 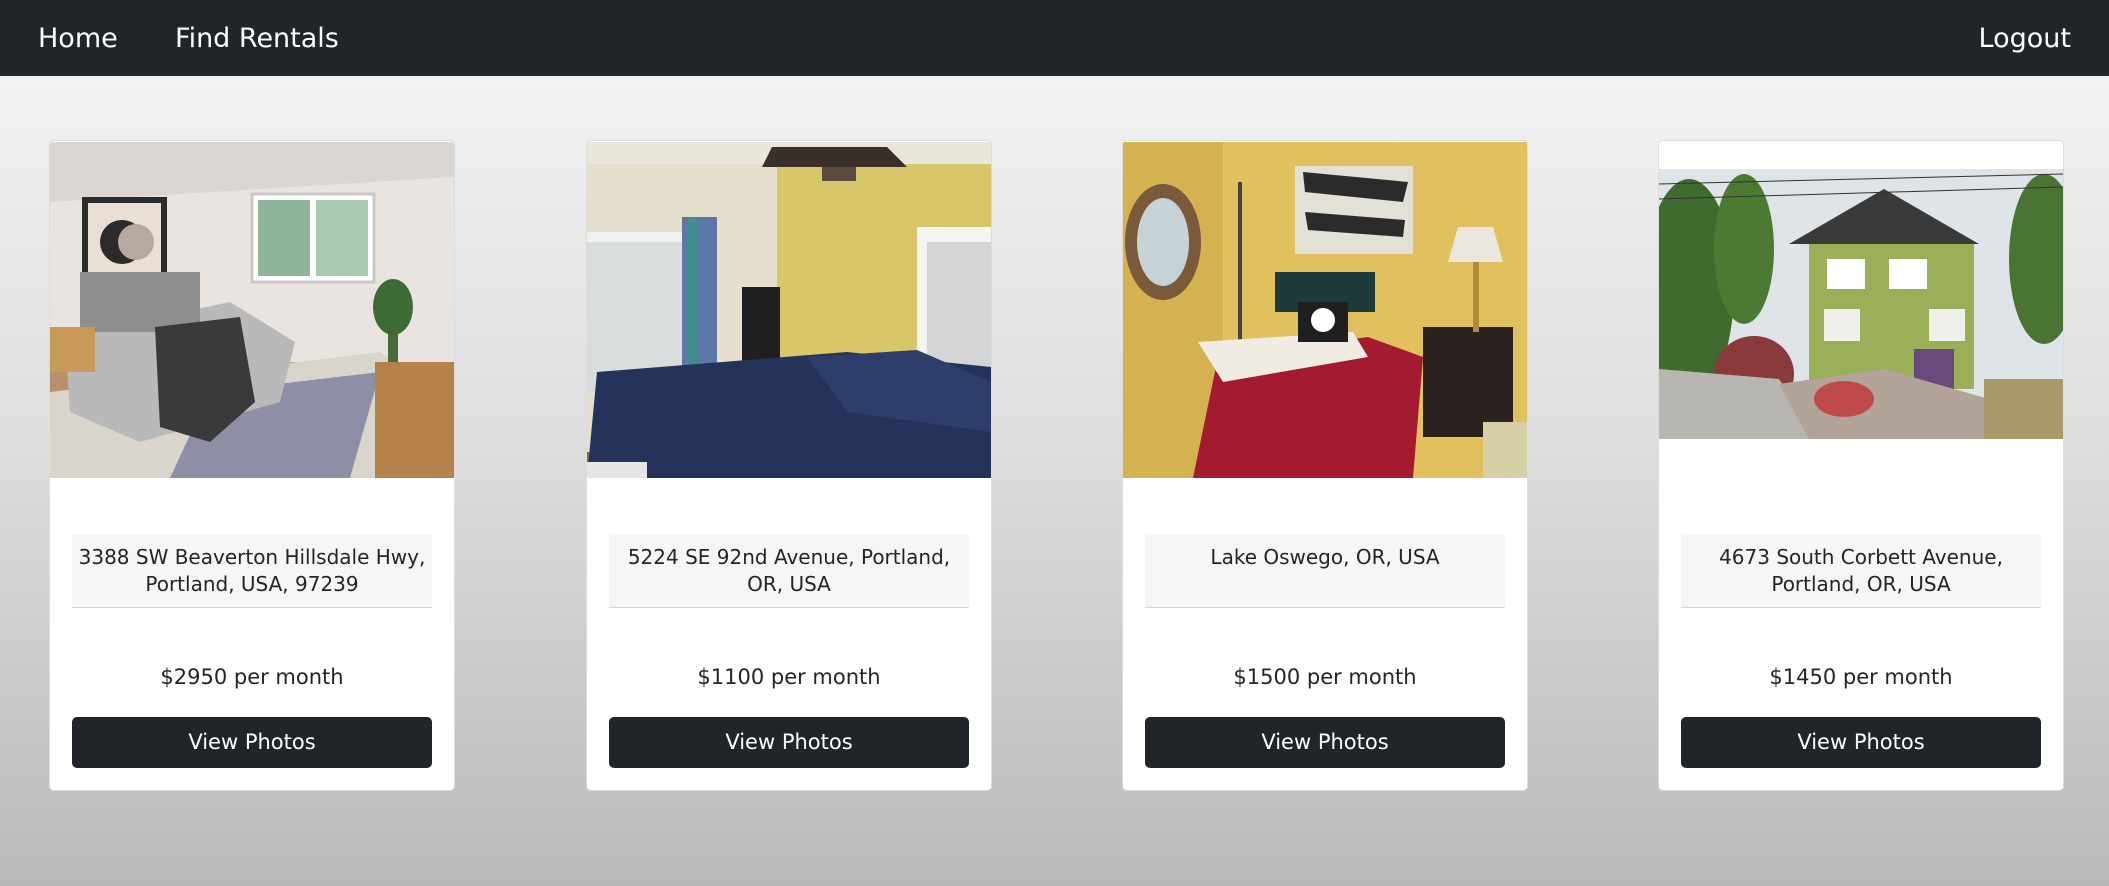 I want to click on rental-photo-house, so click(x=1861, y=304).